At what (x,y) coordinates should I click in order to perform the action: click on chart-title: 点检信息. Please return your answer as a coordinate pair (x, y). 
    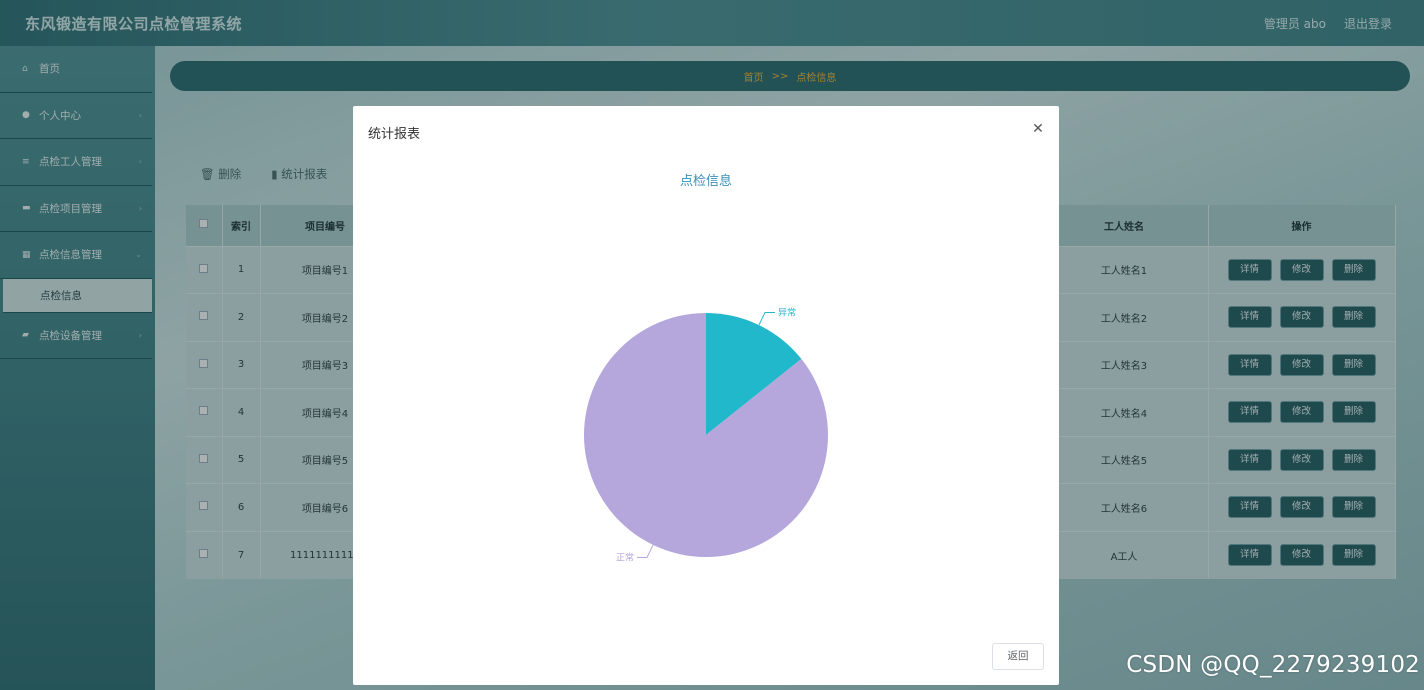
    Looking at the image, I should click on (705, 181).